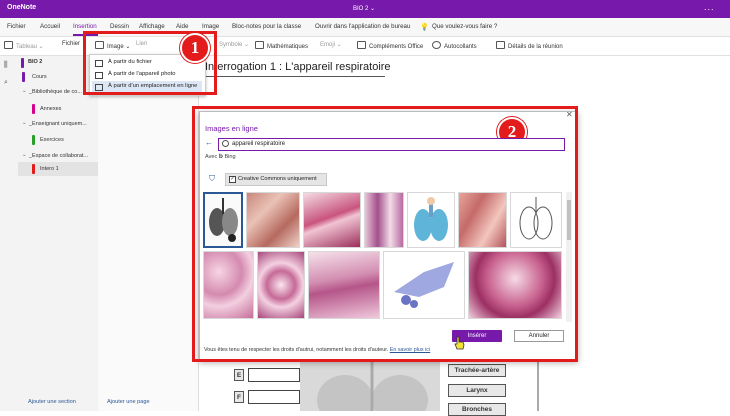 This screenshot has width=730, height=416. I want to click on pages-pane, so click(148, 233).